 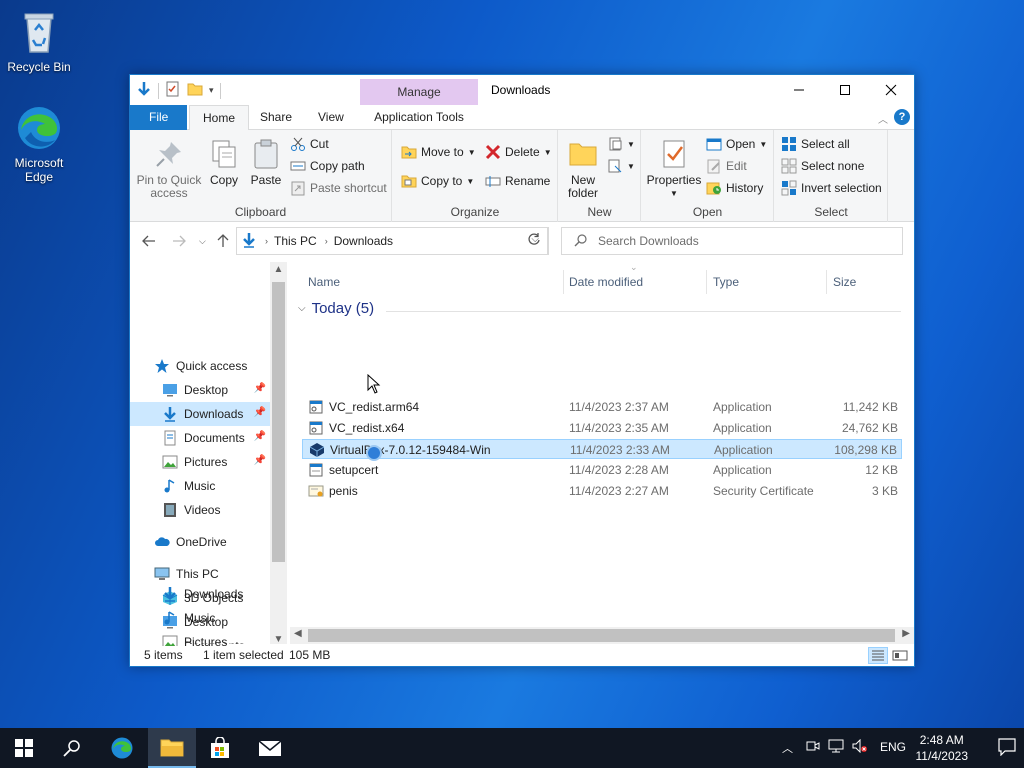 I want to click on address-bar: › This PC › Downloads ⌵, so click(x=392, y=241).